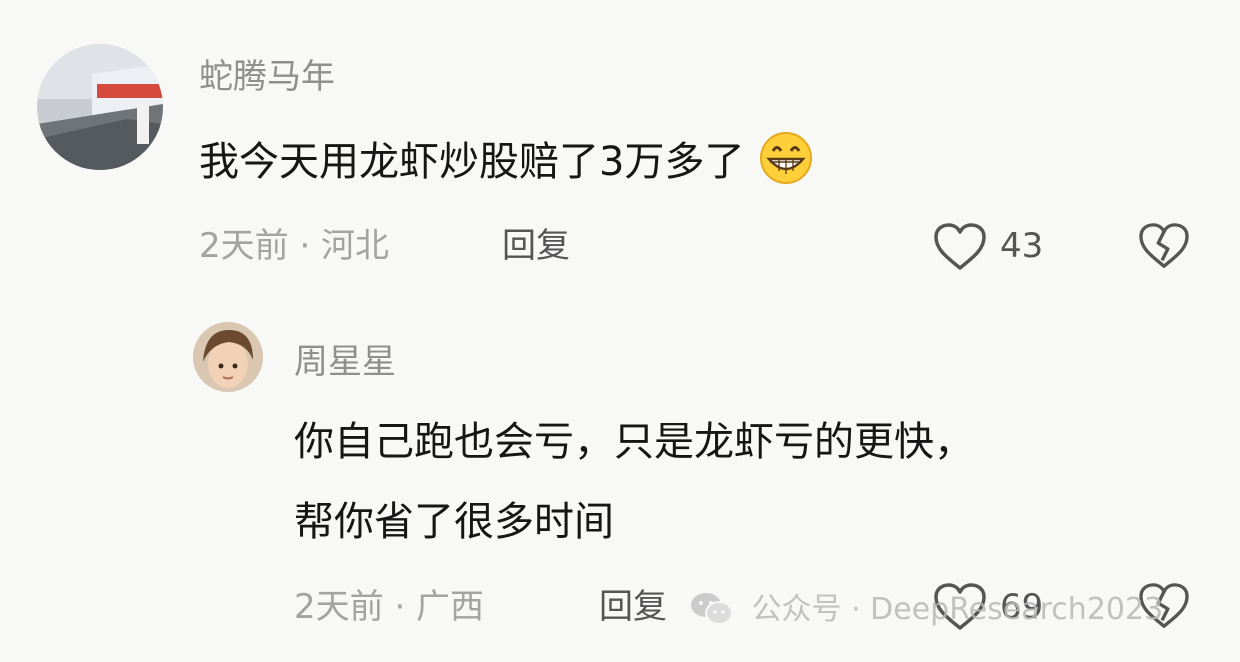  What do you see at coordinates (536, 246) in the screenshot?
I see `comment-reply-button: 回复` at bounding box center [536, 246].